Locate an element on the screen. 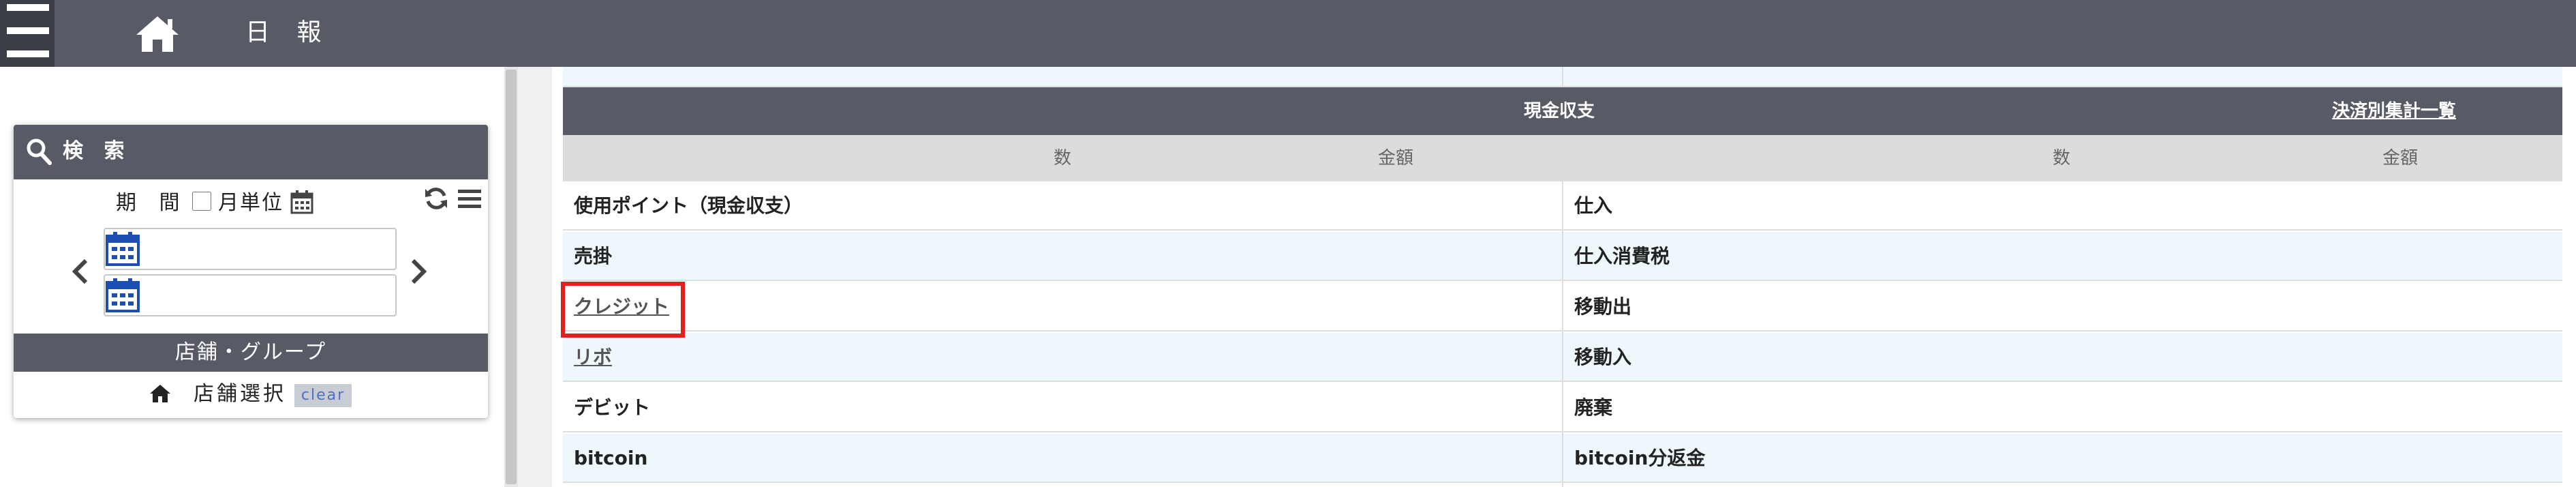 Image resolution: width=2576 pixels, height=487 pixels. row-label-disposal: 廃棄 is located at coordinates (1593, 408).